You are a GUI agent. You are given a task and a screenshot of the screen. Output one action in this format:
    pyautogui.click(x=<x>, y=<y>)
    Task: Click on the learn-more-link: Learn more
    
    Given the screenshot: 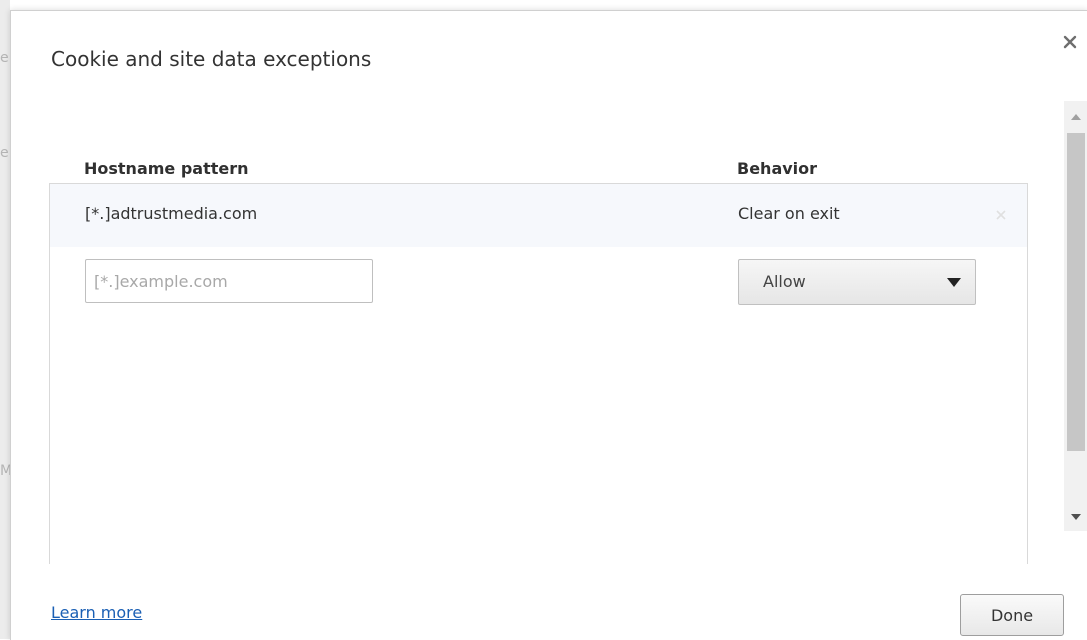 What is the action you would take?
    pyautogui.click(x=96, y=612)
    